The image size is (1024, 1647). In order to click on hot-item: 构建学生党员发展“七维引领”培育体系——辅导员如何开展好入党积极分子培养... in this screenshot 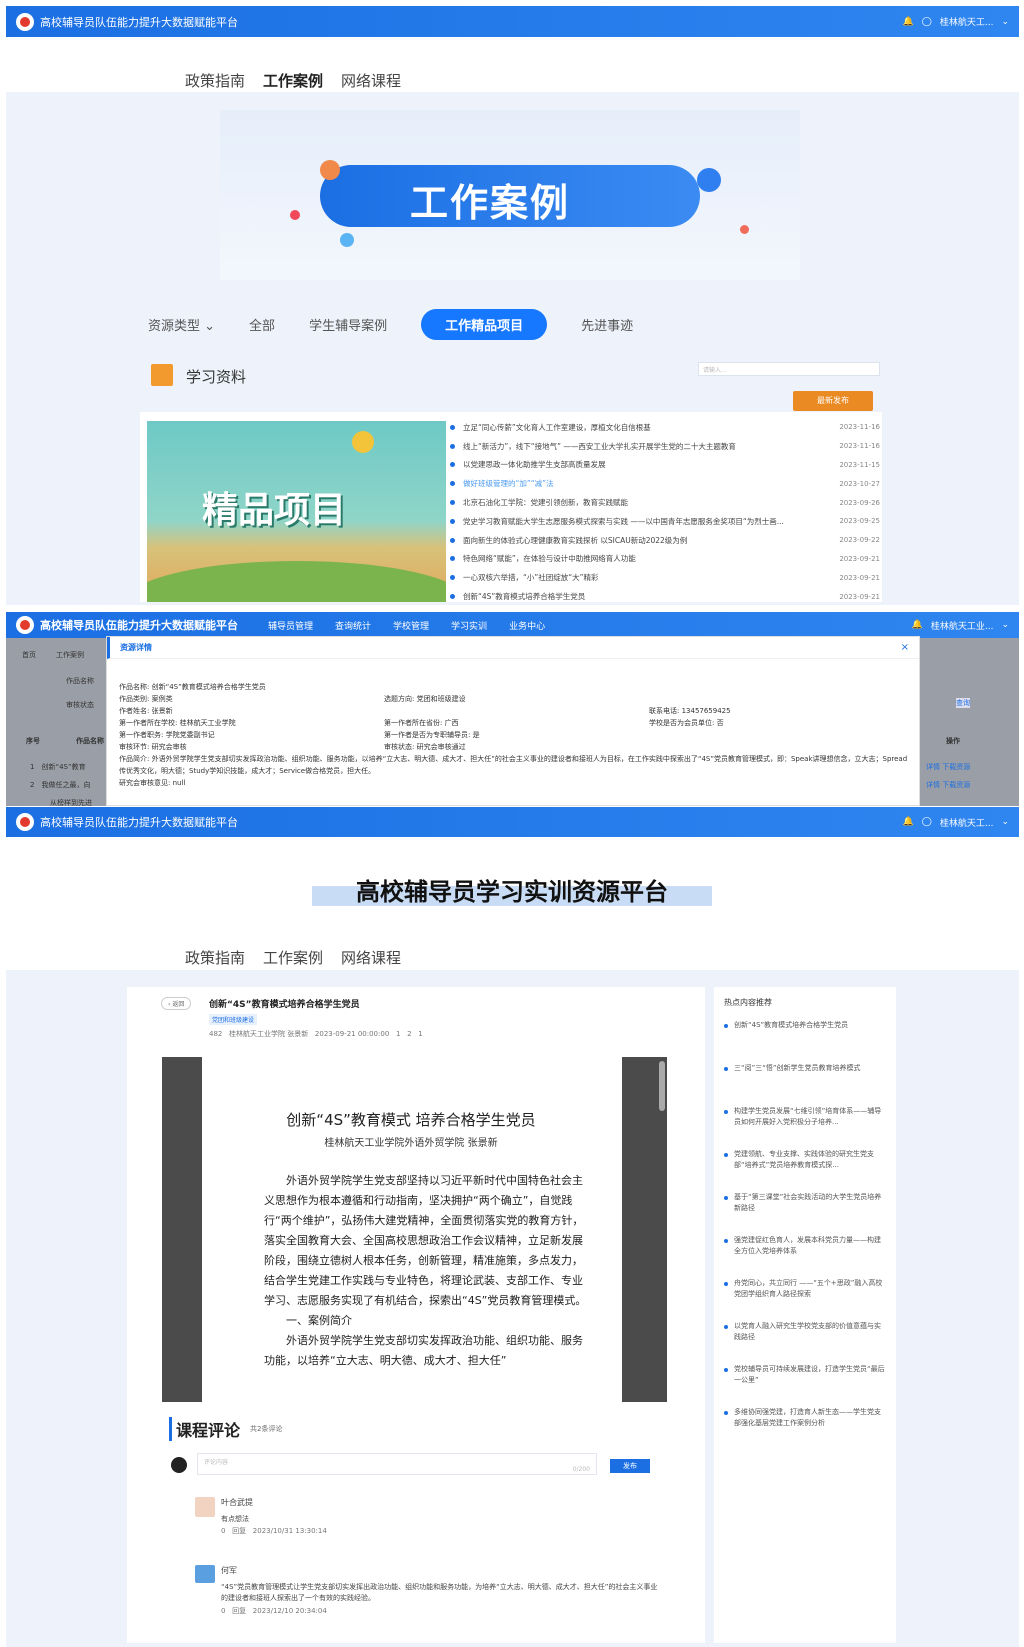, I will do `click(805, 1127)`.